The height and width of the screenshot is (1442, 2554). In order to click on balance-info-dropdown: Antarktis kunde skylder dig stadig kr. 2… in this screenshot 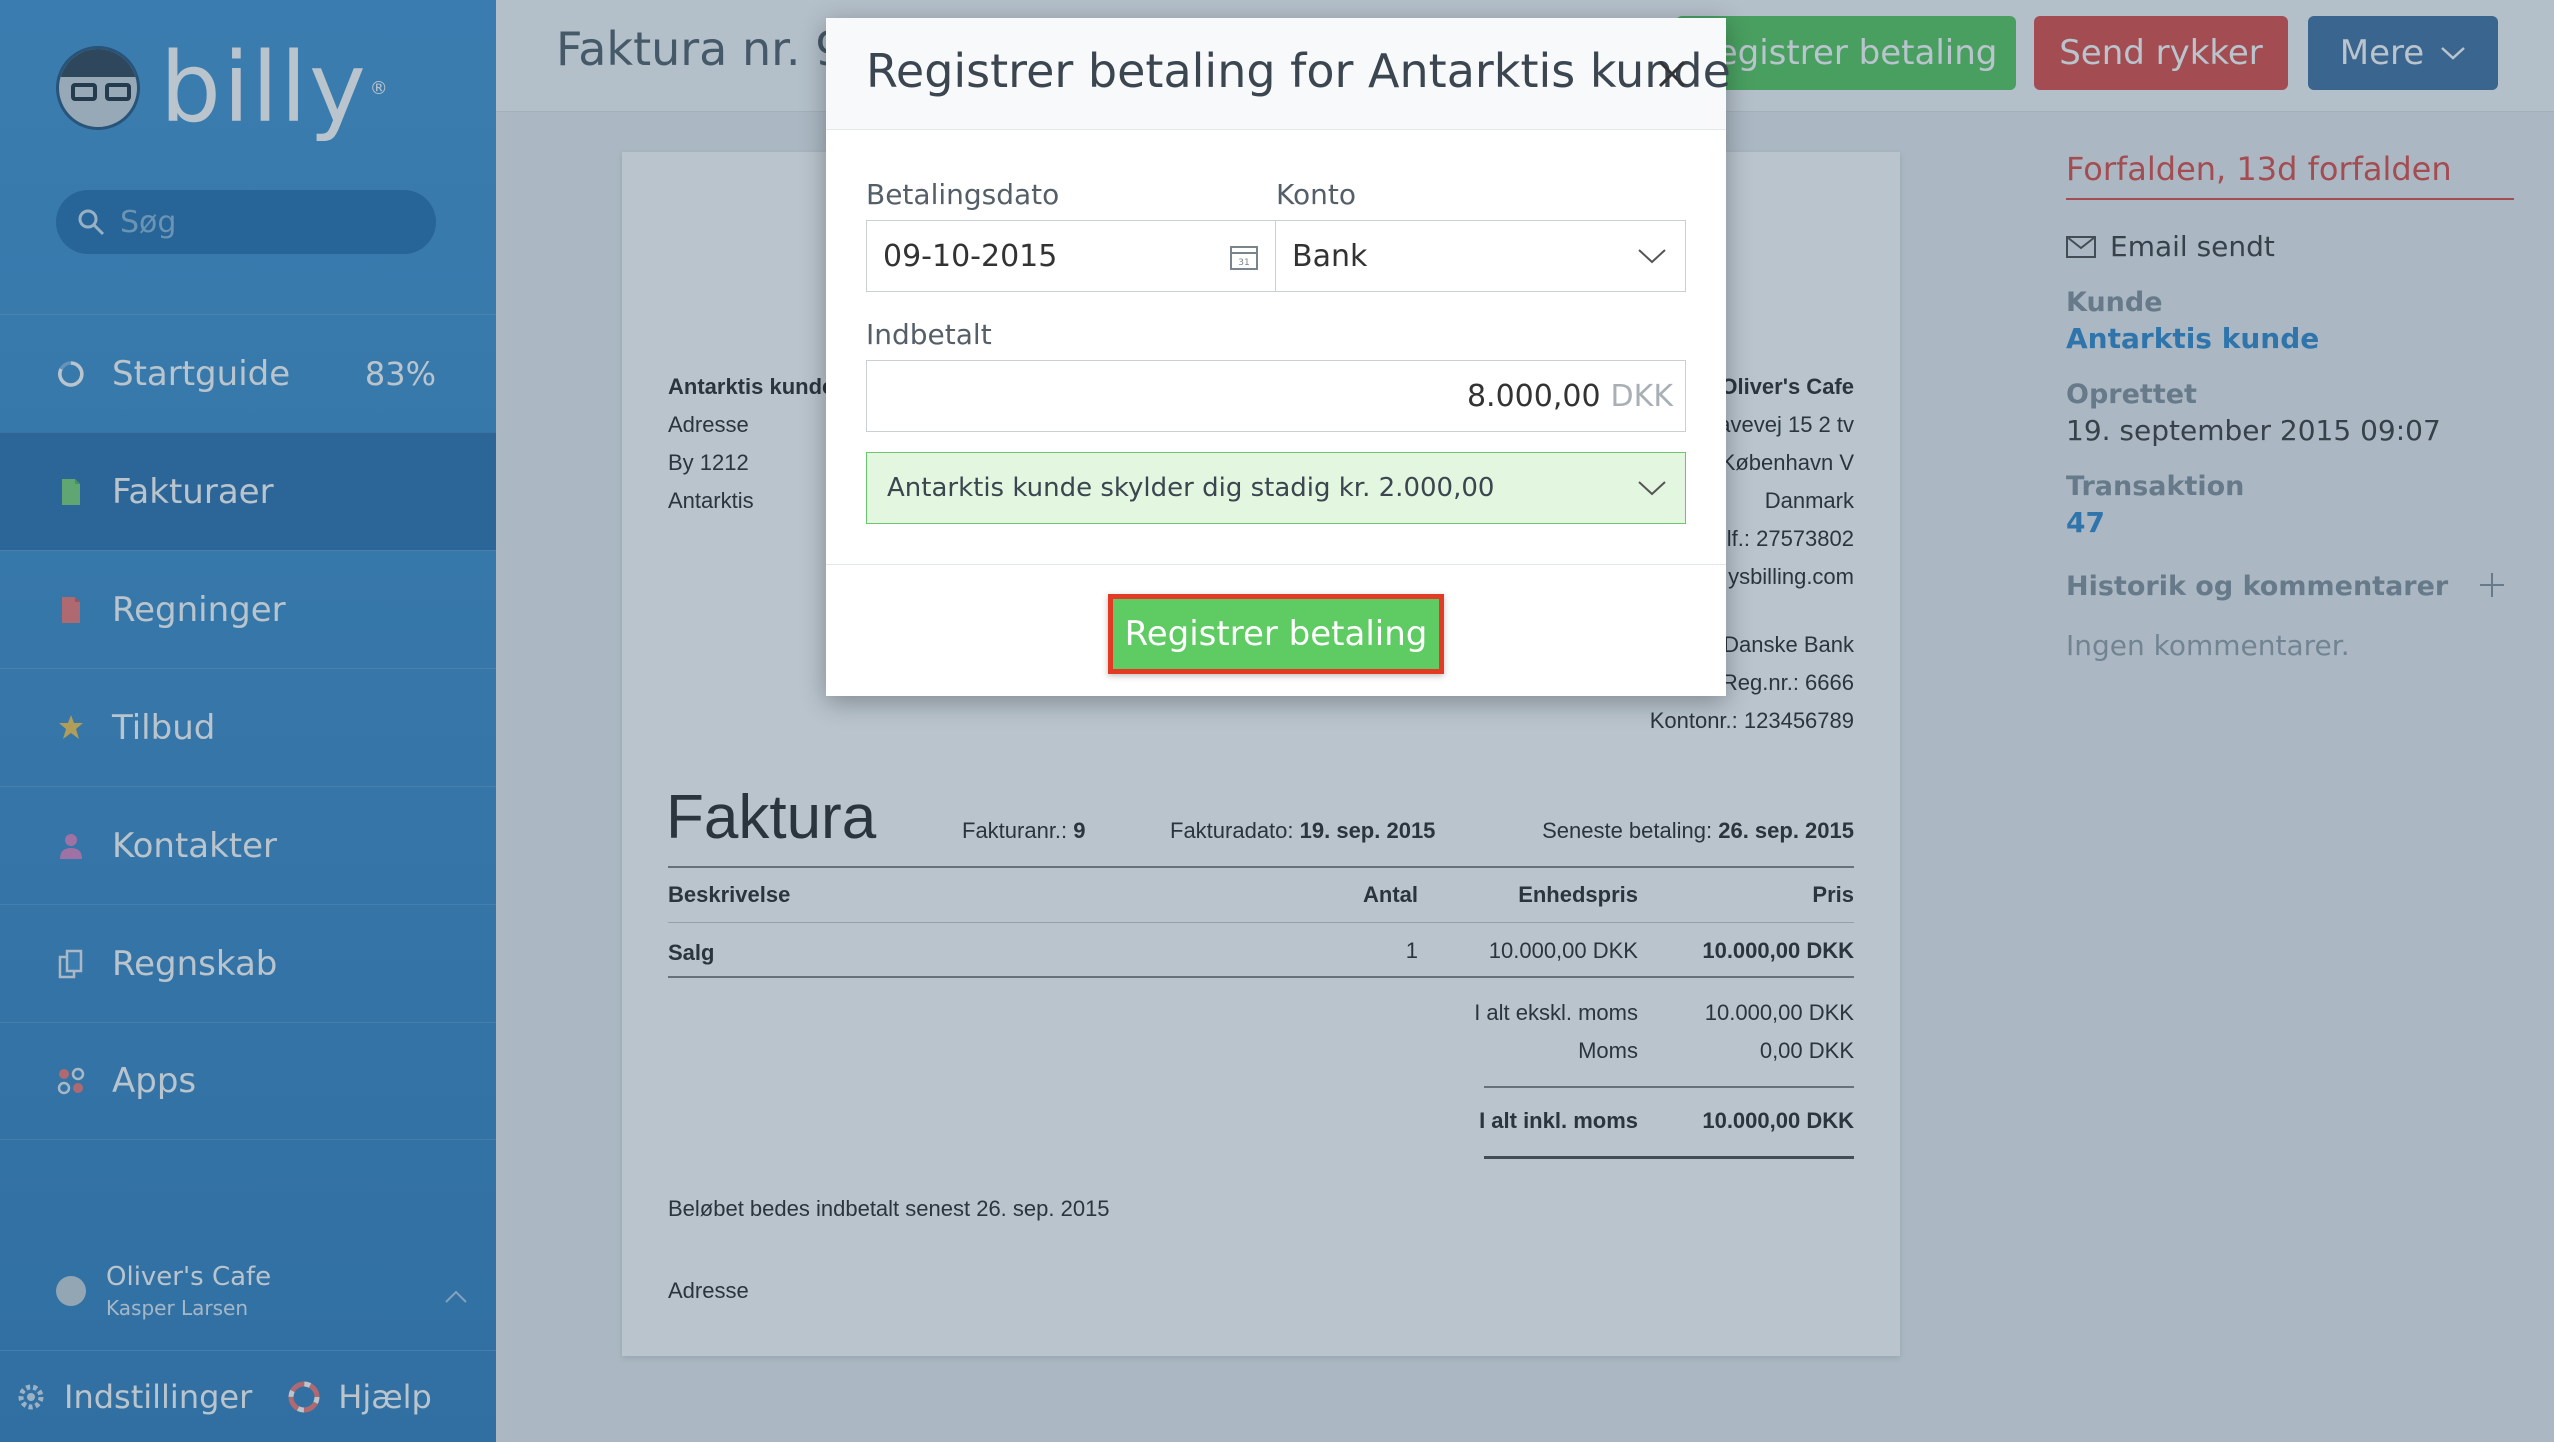, I will do `click(1276, 488)`.